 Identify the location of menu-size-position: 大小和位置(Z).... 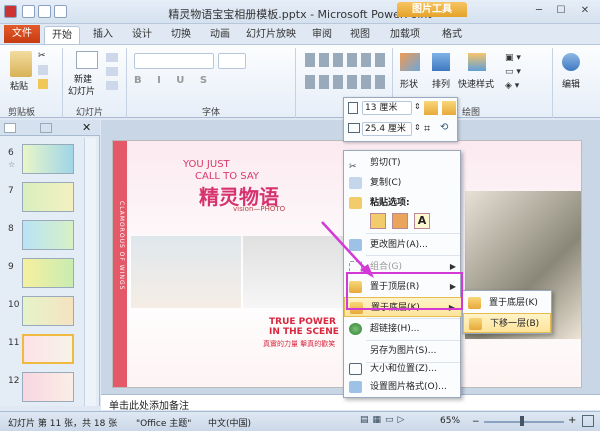
(403, 369).